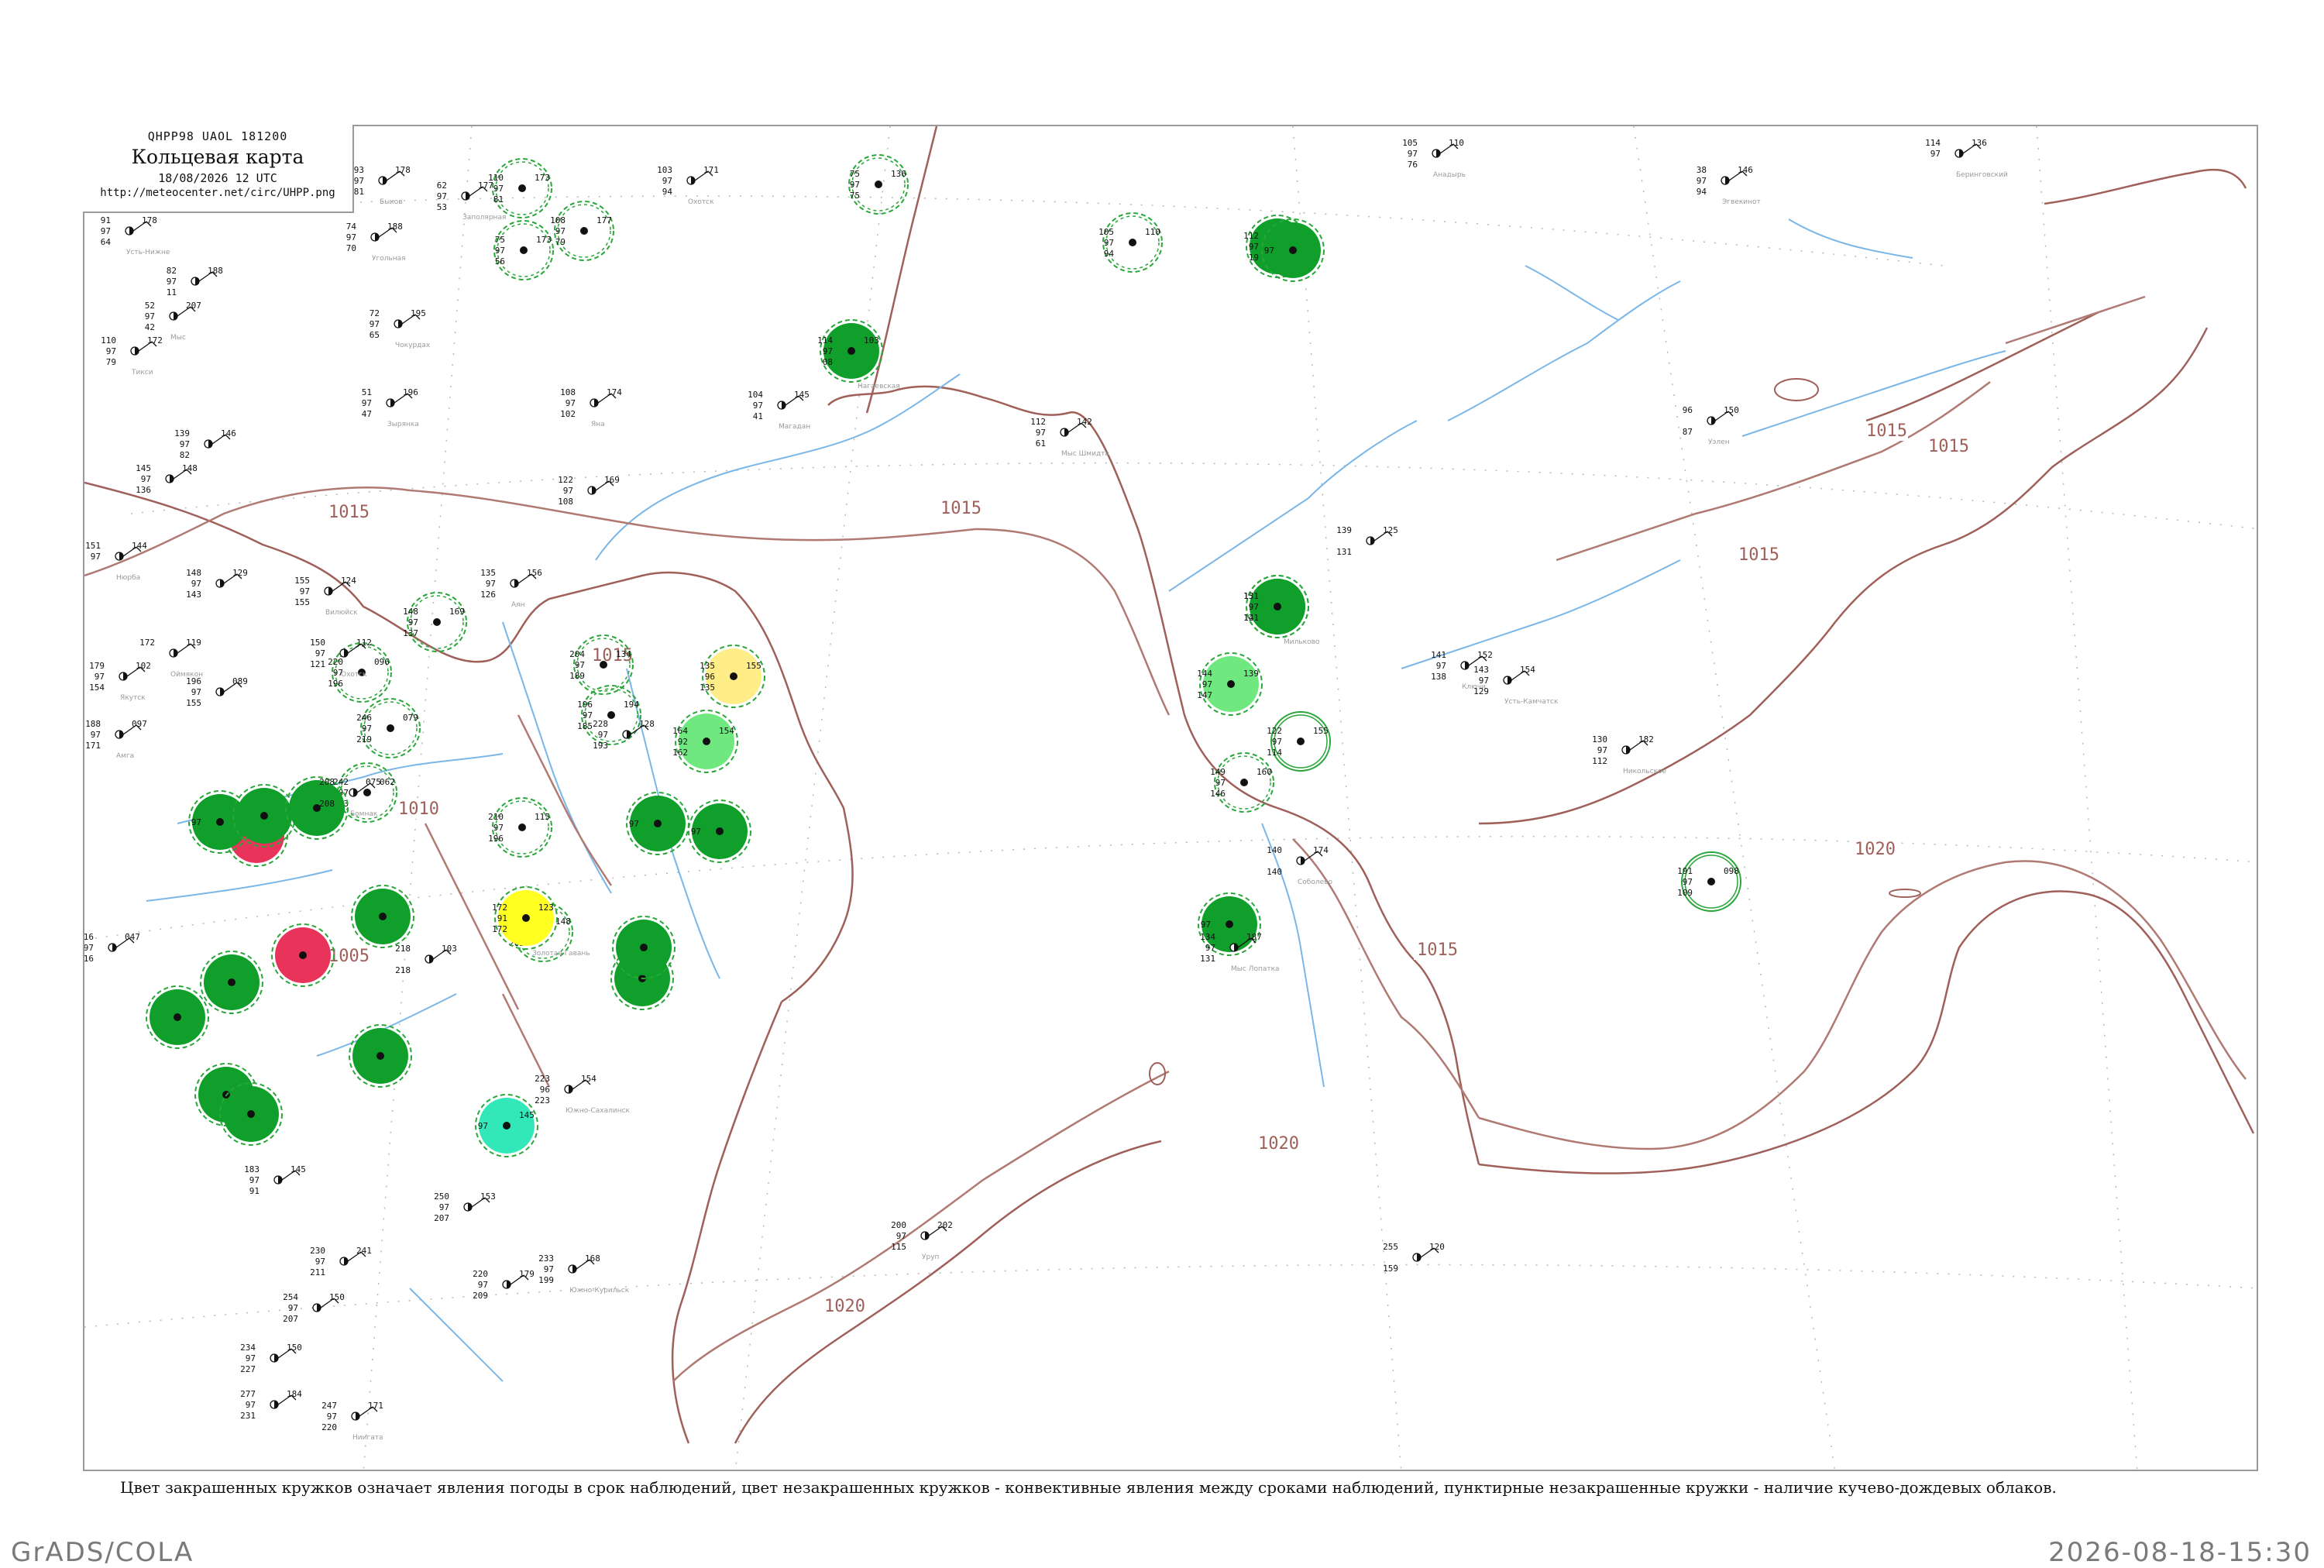 This screenshot has width=2324, height=1568. Describe the element at coordinates (1230, 684) in the screenshot. I see `weather-station-light_green: 14497147 139` at that location.